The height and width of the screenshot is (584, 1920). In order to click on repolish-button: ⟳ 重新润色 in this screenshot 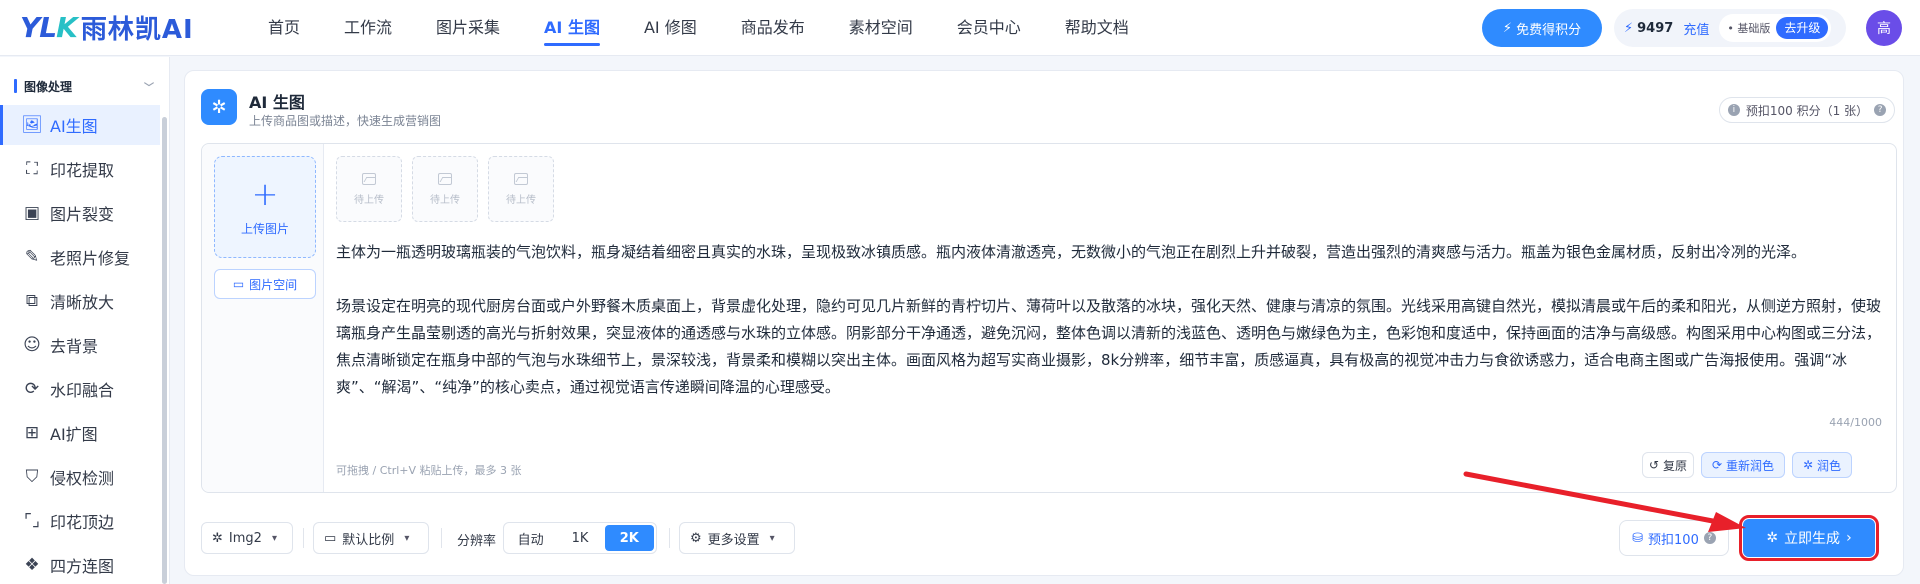, I will do `click(1743, 465)`.